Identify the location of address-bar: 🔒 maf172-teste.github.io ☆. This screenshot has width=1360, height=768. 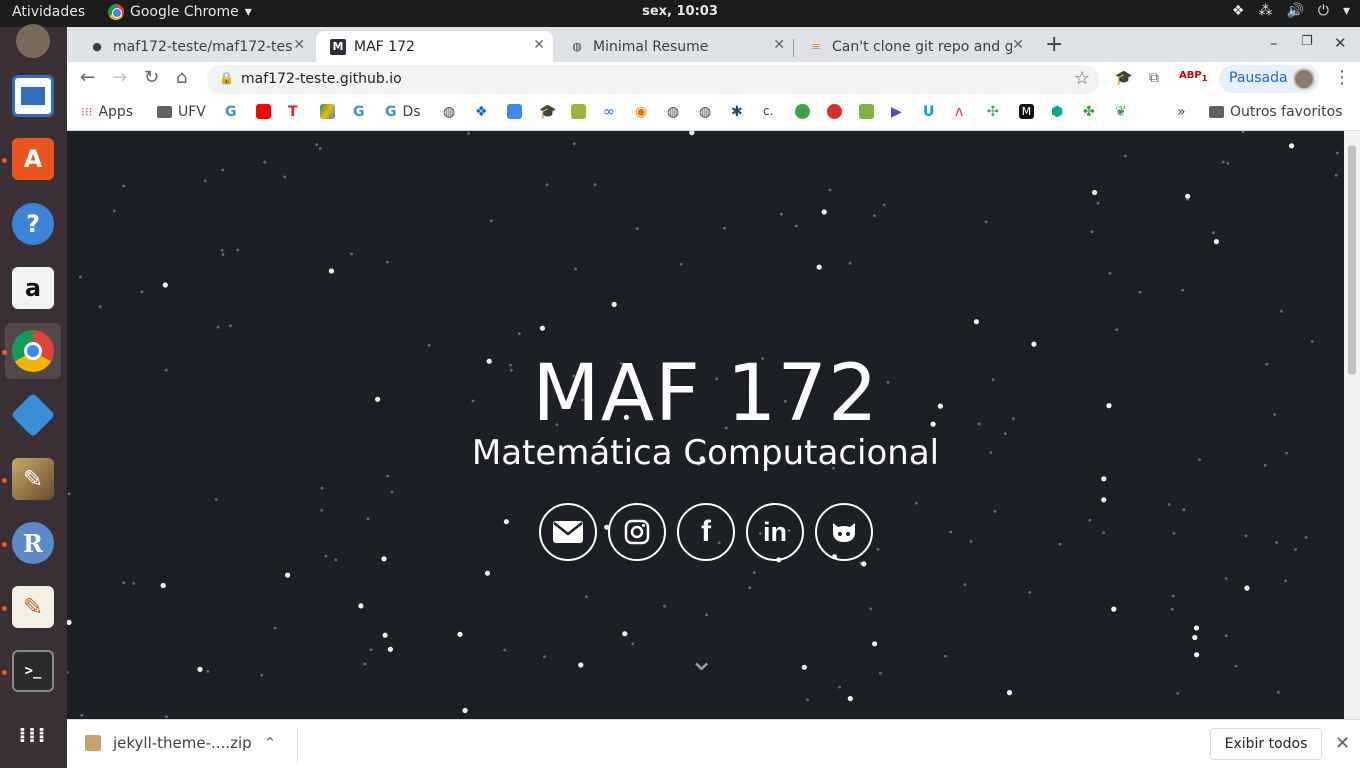
(653, 79).